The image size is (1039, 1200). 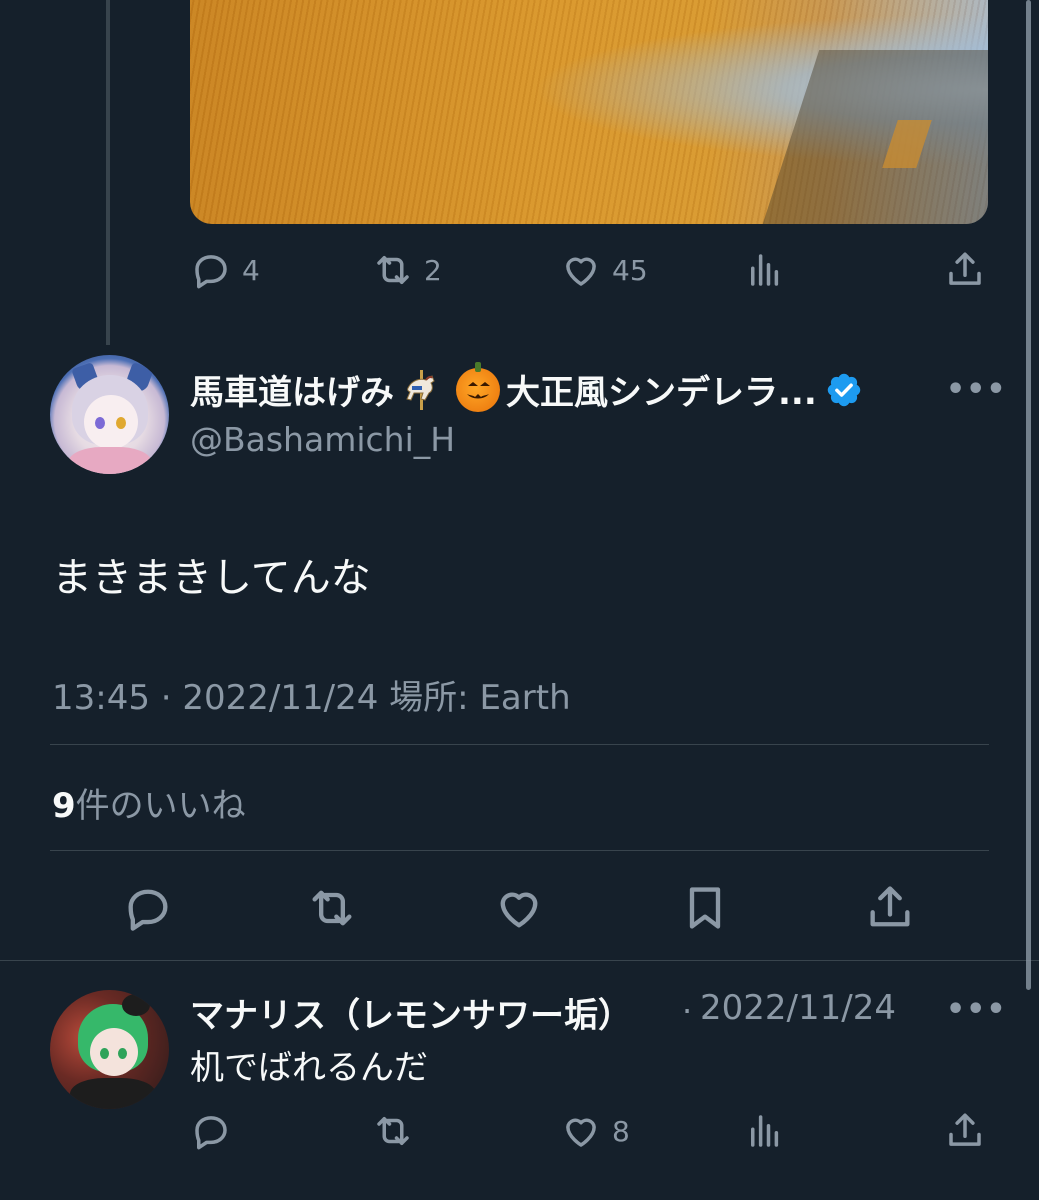 What do you see at coordinates (160, 806) in the screenshot?
I see `likes-label: 件のいいね` at bounding box center [160, 806].